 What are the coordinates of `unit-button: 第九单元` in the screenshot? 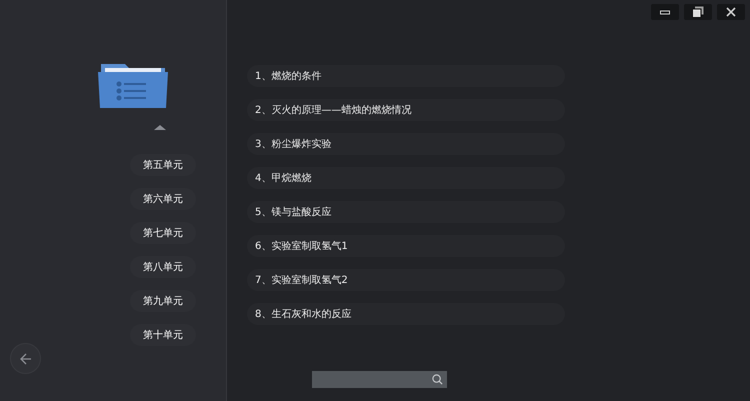 It's located at (163, 301).